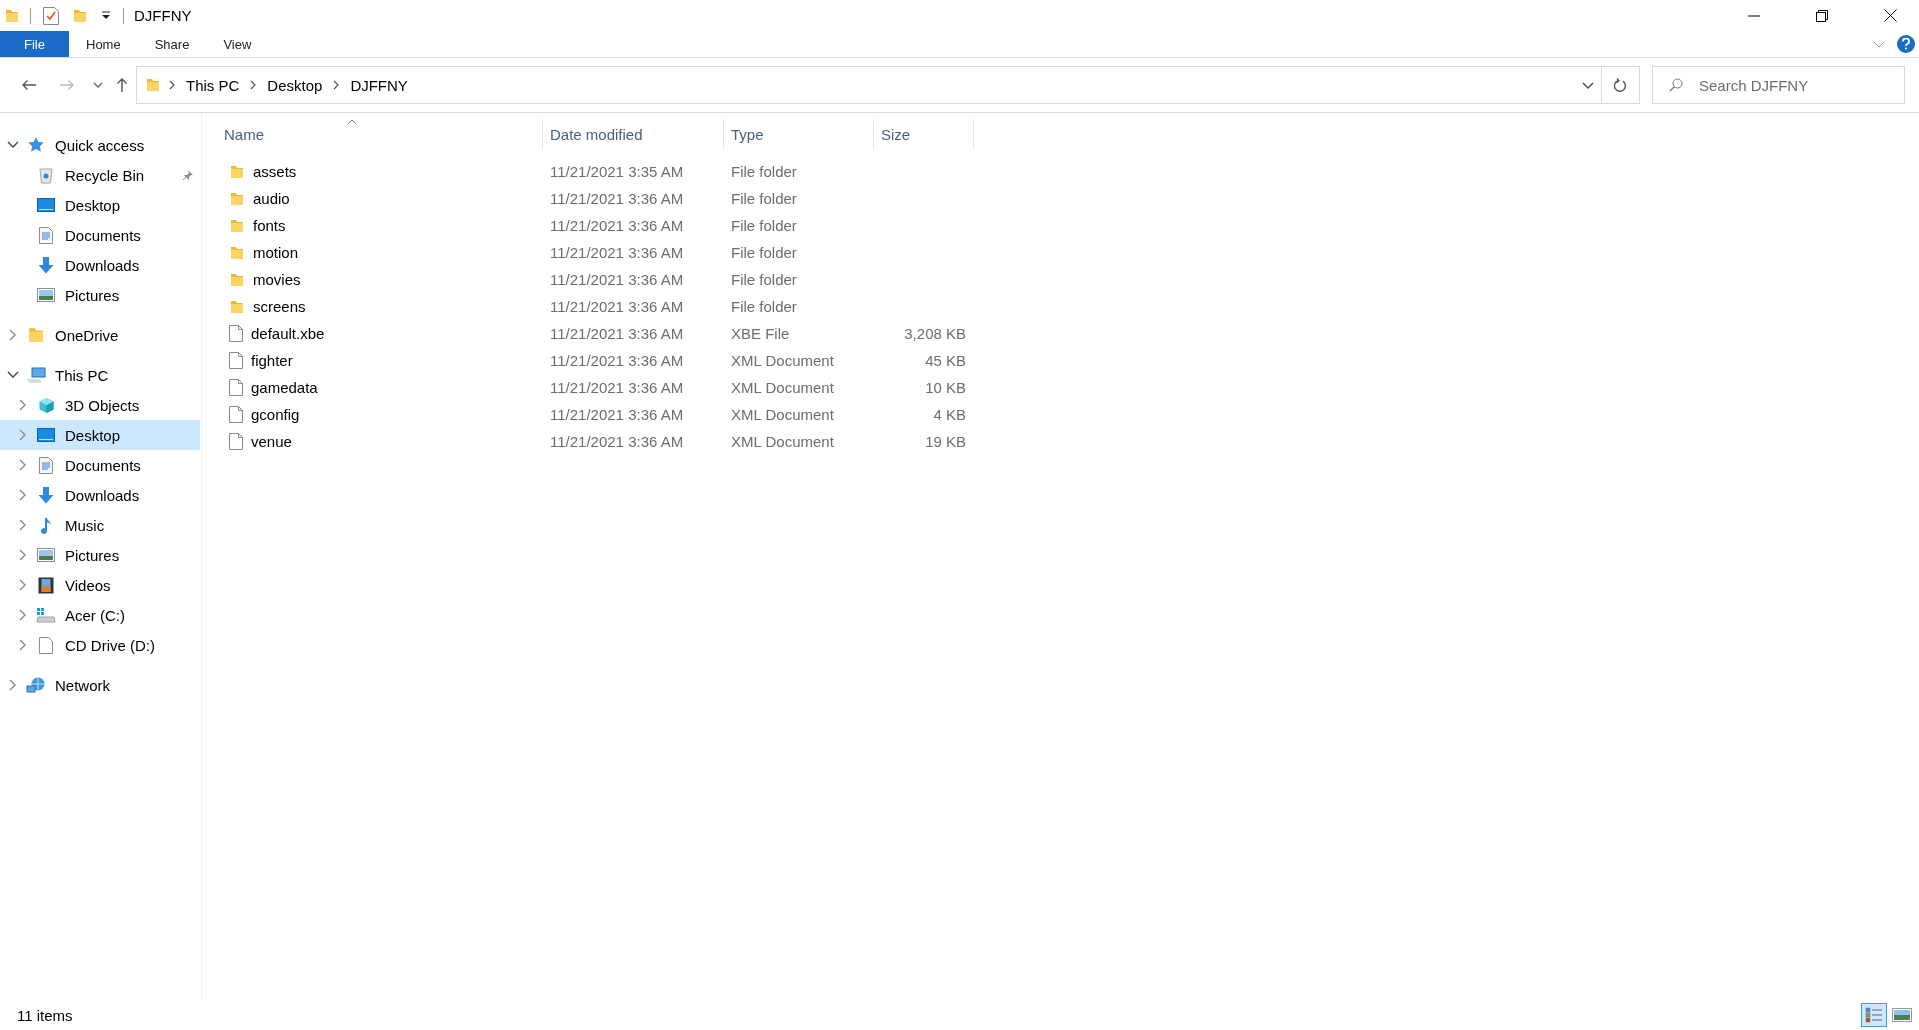 Image resolution: width=1919 pixels, height=1030 pixels. What do you see at coordinates (379, 85) in the screenshot?
I see `breadcrumb: DJFFNY` at bounding box center [379, 85].